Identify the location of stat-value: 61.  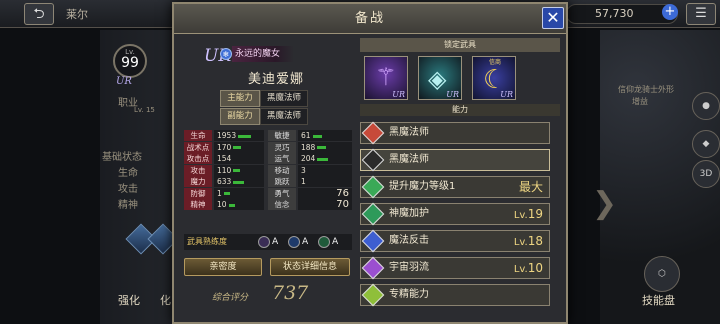
(325, 135).